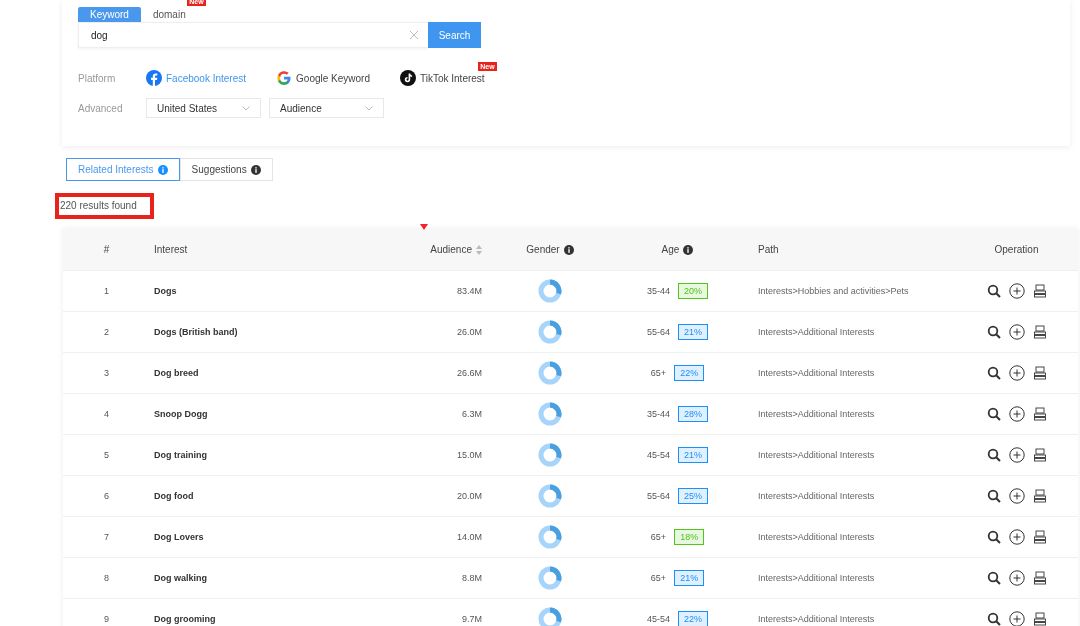 The width and height of the screenshot is (1080, 626). I want to click on dropdown: United States, so click(203, 108).